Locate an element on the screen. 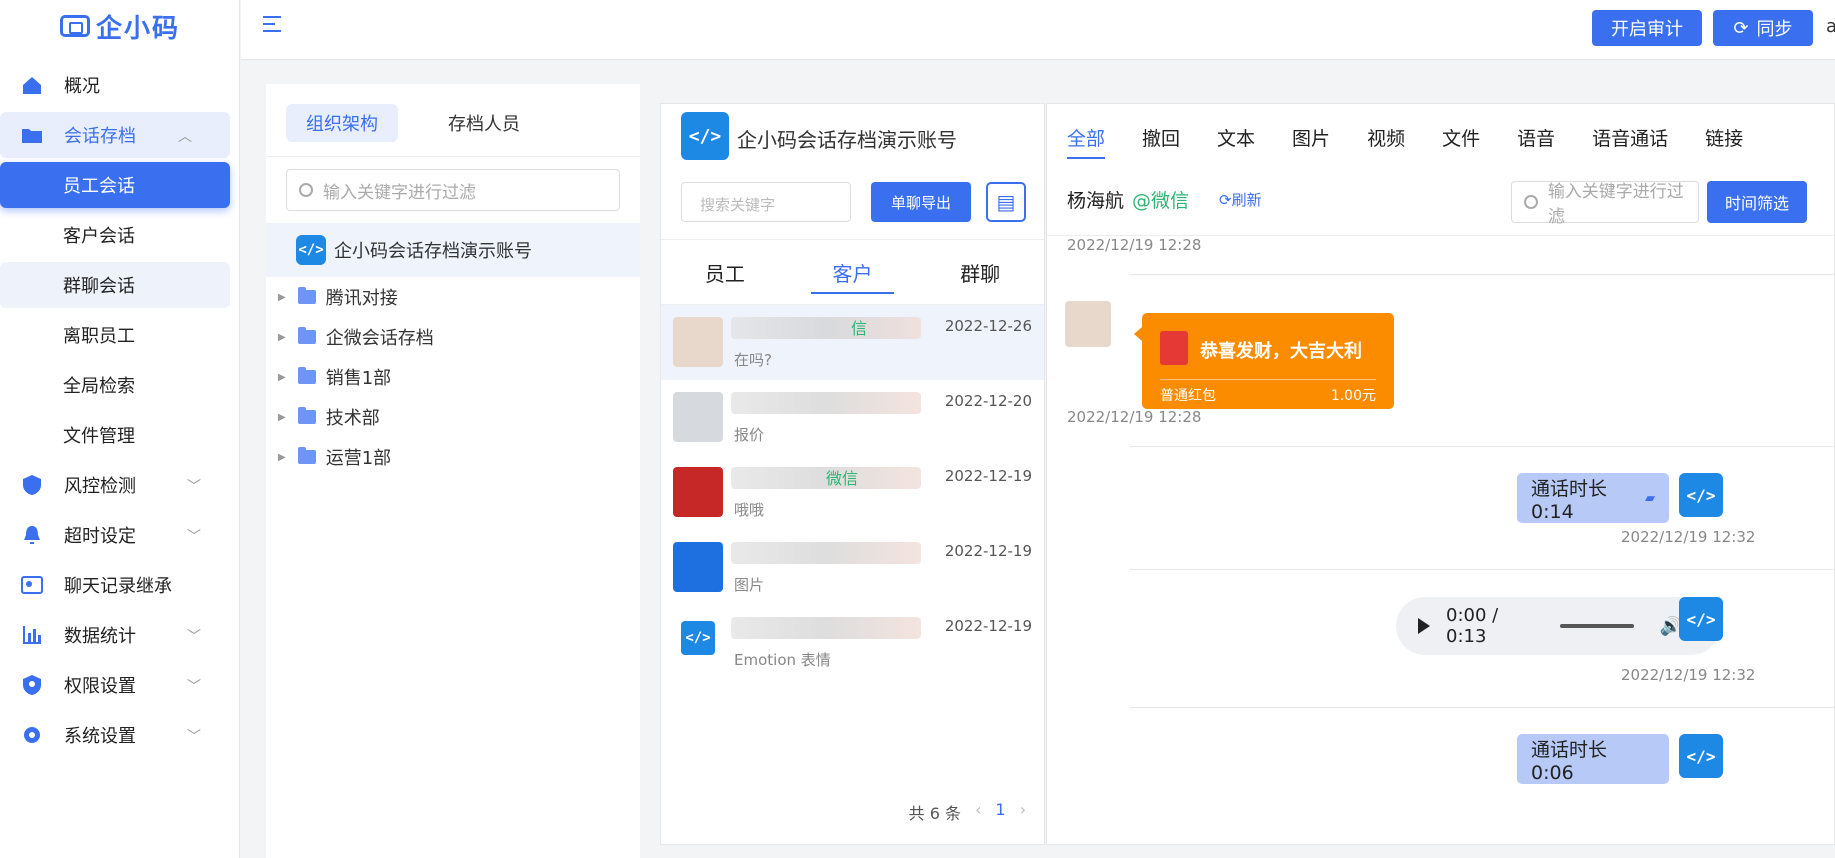  sidebar-item-risk: 风控检测 ﹀ is located at coordinates (119, 485).